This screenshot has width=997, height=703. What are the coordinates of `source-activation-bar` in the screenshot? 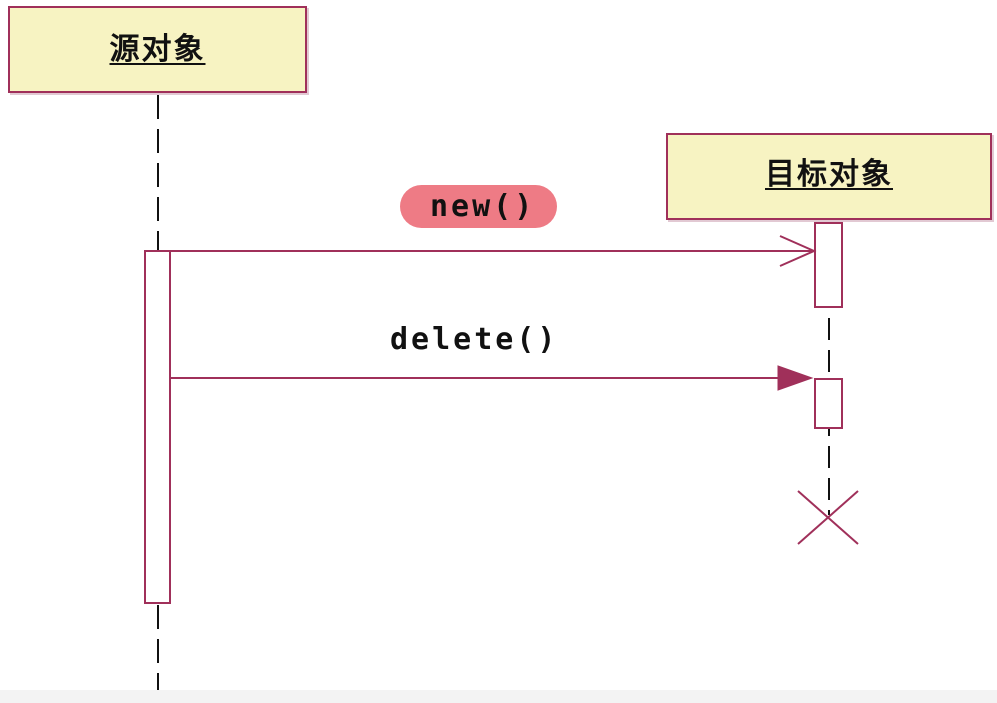 It's located at (157, 427).